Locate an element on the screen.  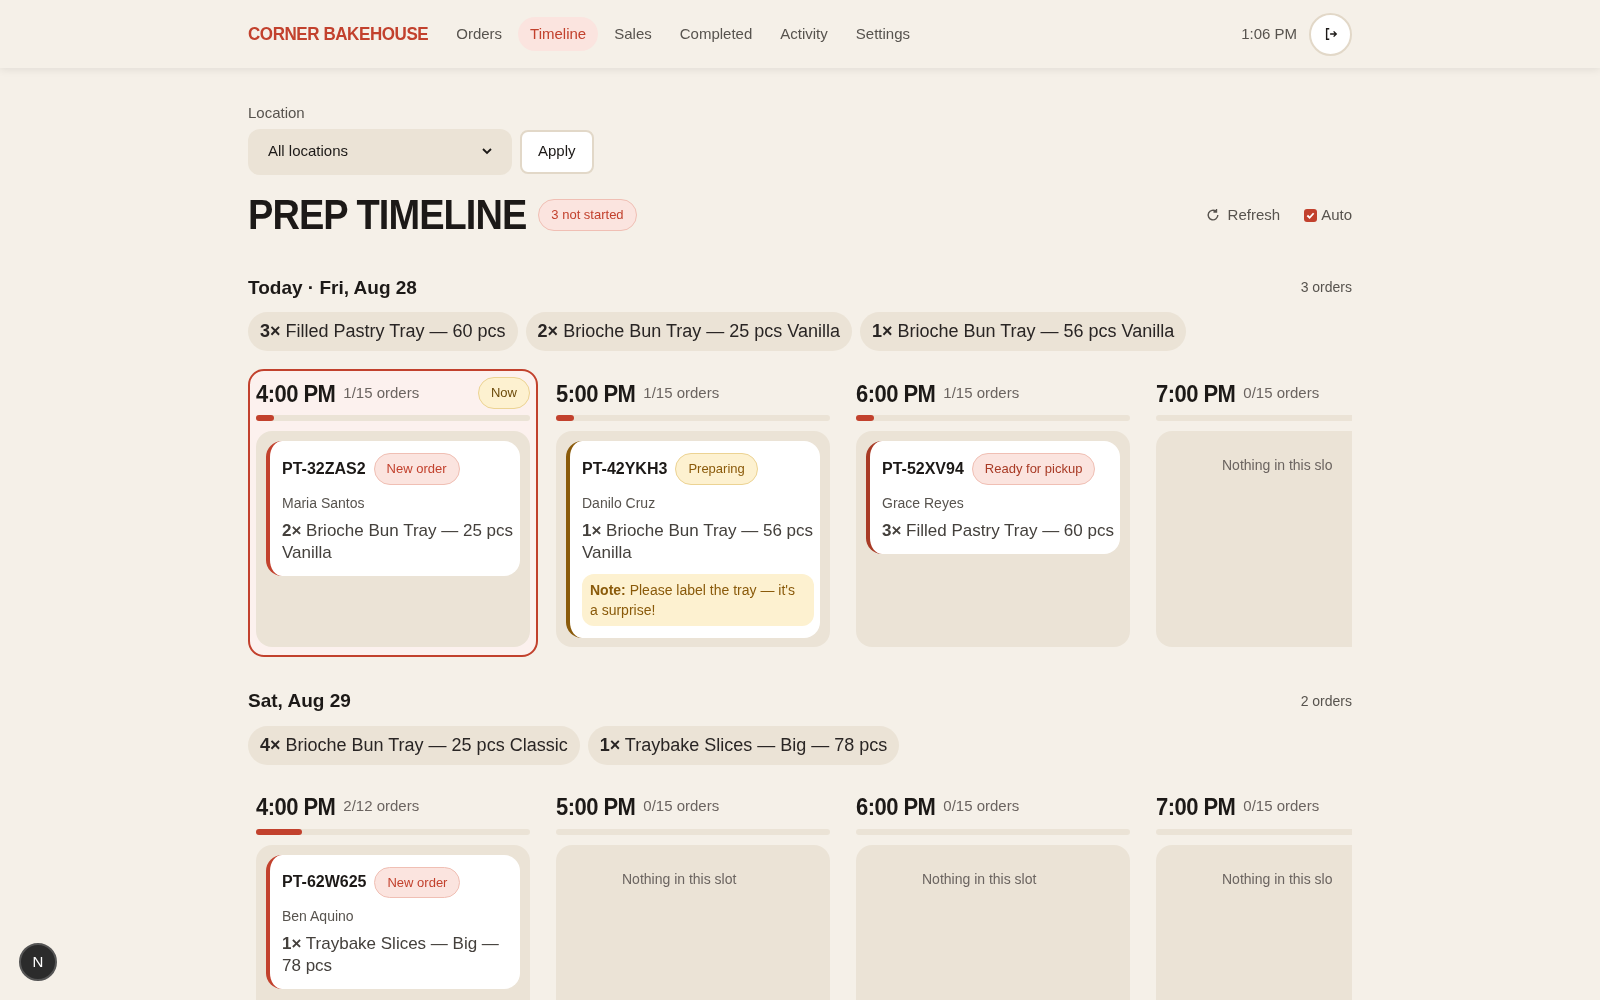
status-badge: Ready for pickup is located at coordinates (1033, 469).